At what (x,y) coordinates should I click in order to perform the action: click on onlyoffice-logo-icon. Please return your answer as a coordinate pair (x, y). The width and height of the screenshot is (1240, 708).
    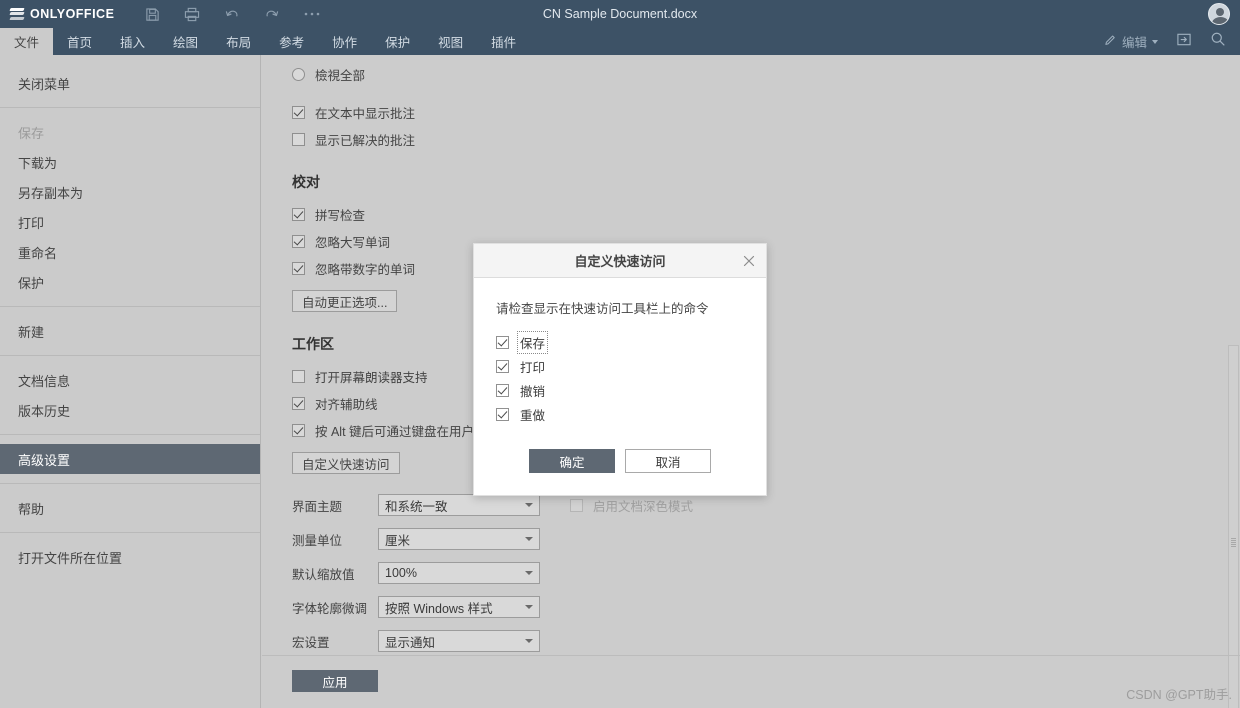
    Looking at the image, I should click on (17, 14).